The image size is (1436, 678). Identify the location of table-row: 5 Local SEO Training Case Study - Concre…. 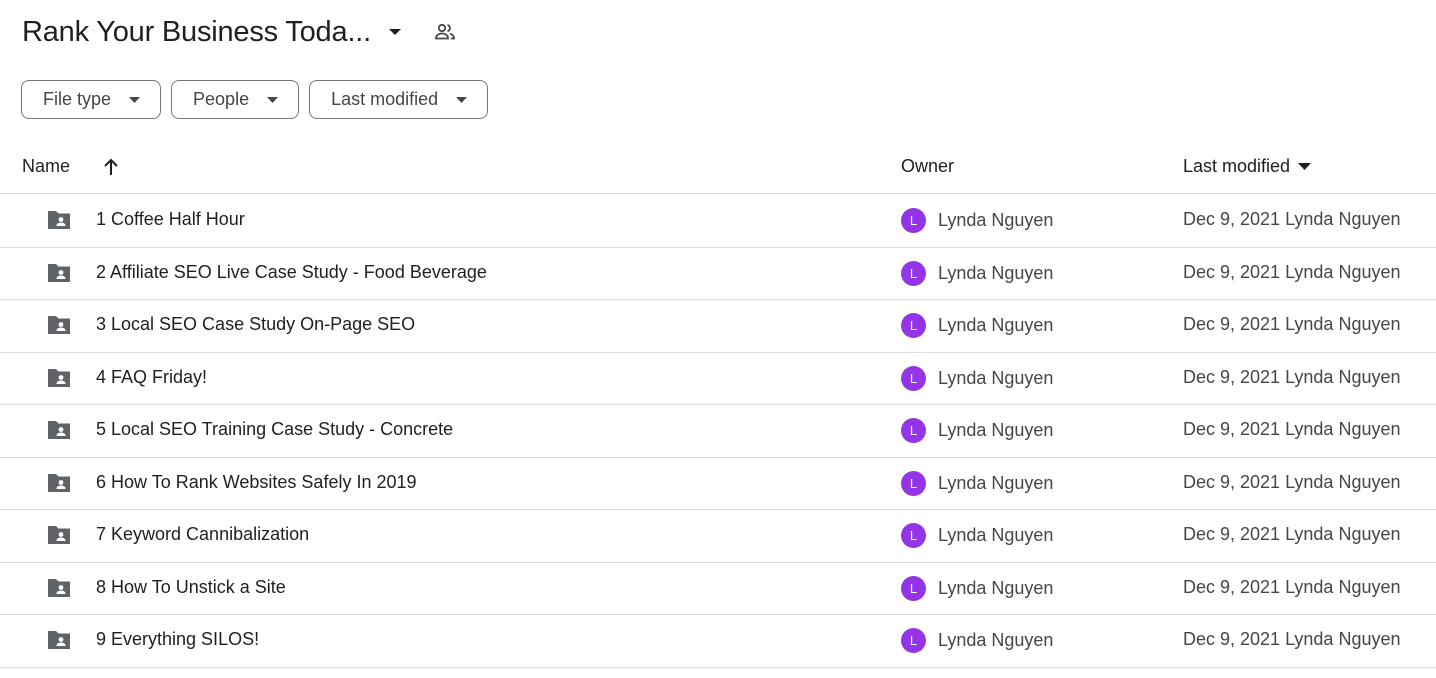
(718, 431).